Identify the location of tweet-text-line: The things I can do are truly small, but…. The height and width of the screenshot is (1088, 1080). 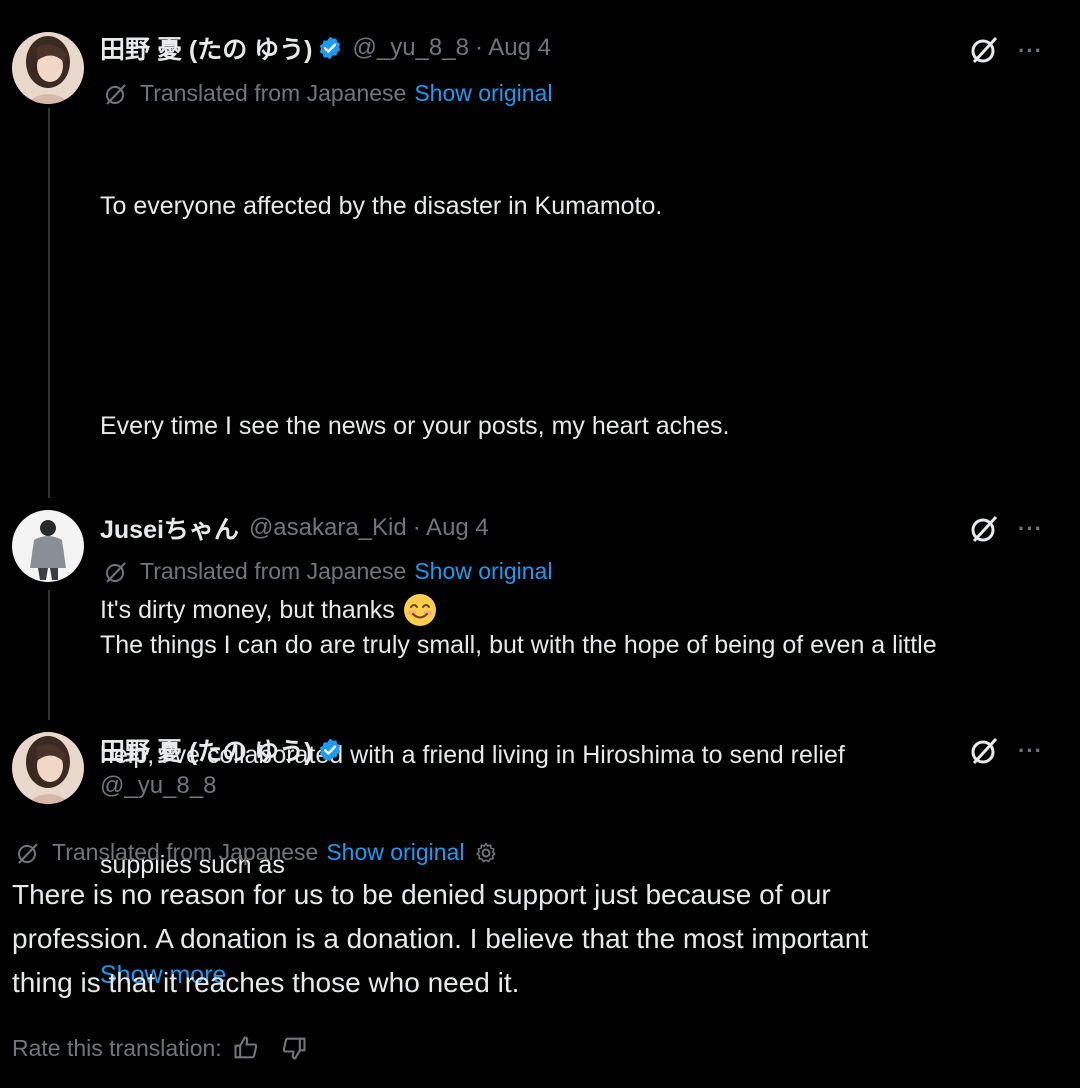
(518, 645).